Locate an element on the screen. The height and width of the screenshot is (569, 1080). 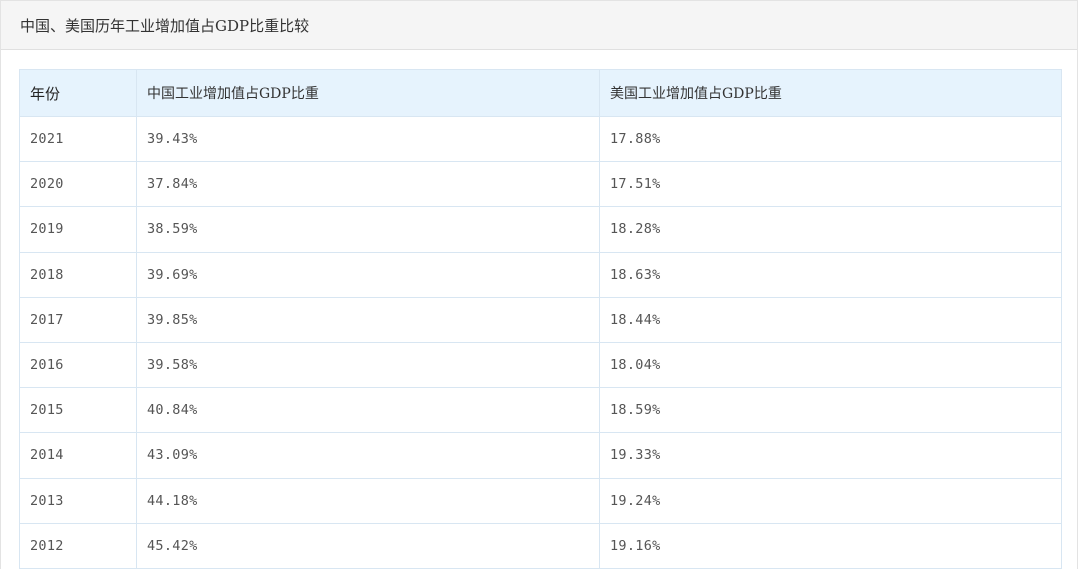
cell-year: 2012 is located at coordinates (78, 545).